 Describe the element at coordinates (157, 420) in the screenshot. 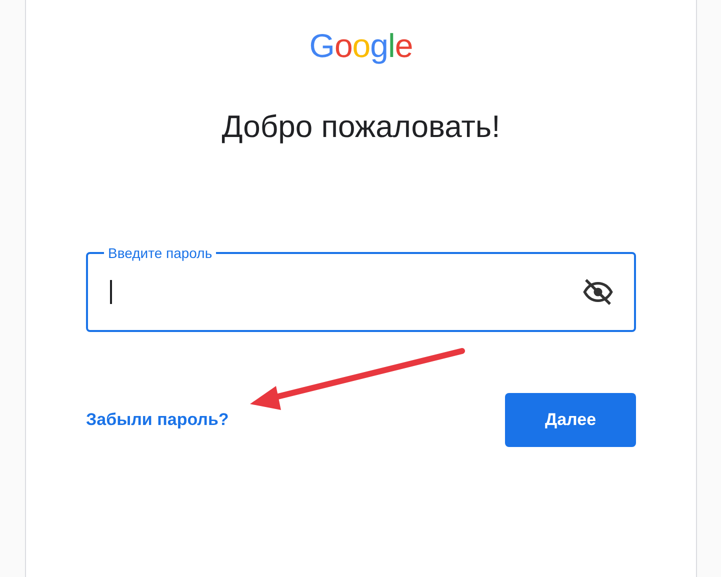

I see `forgot-password-link: Забыли пароль?` at that location.